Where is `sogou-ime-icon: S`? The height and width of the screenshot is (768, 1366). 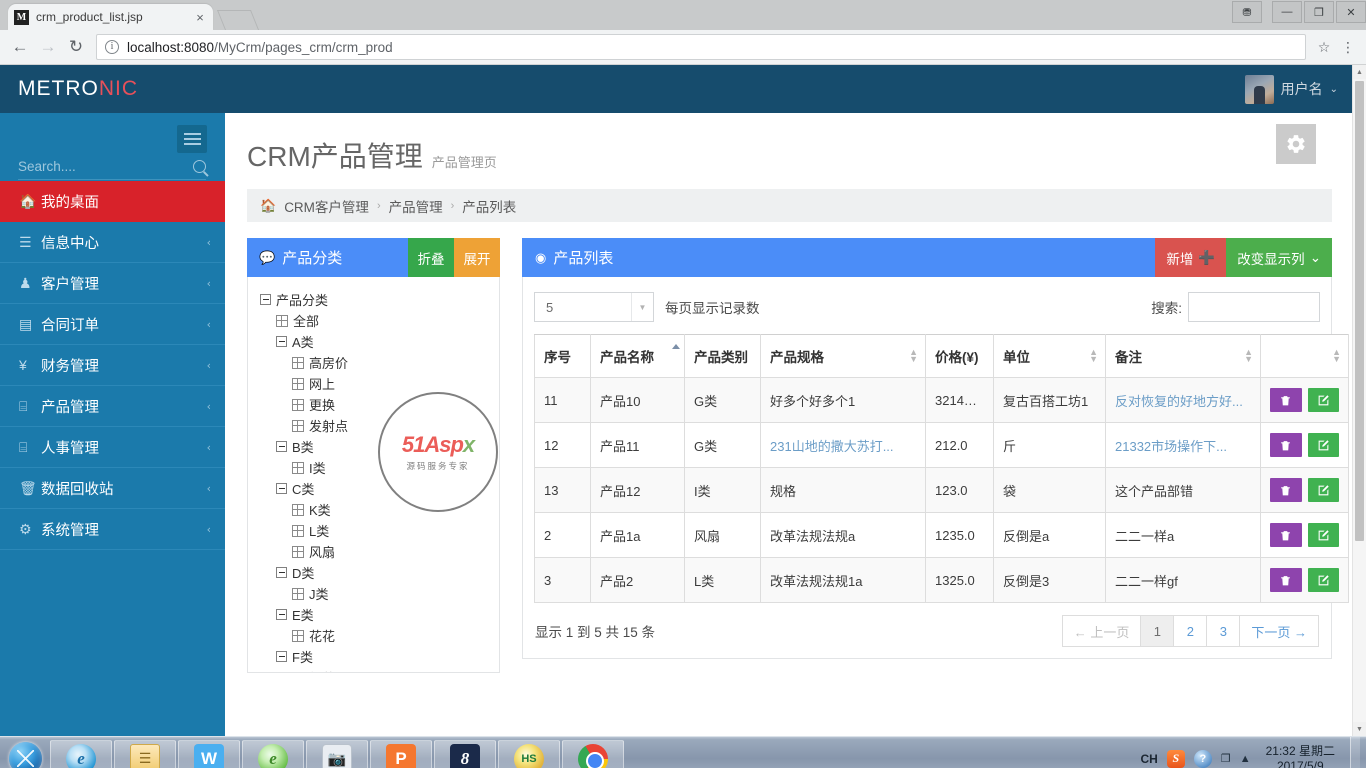
sogou-ime-icon: S is located at coordinates (1175, 758).